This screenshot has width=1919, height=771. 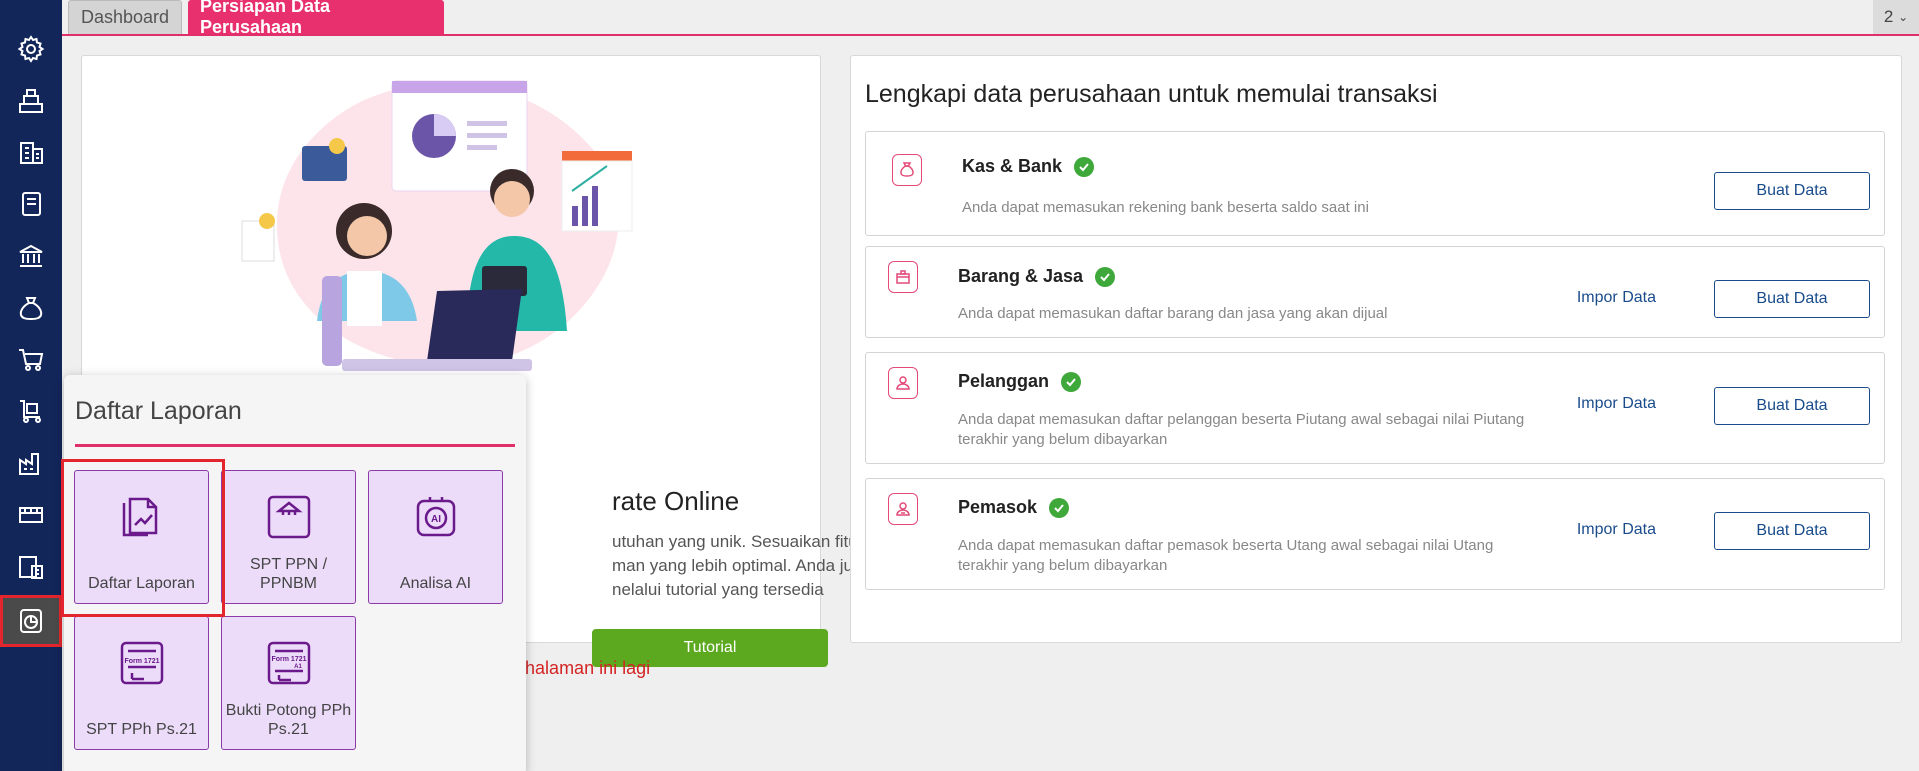 I want to click on tile-analisa-ai: AI Analisa AI, so click(x=435, y=537).